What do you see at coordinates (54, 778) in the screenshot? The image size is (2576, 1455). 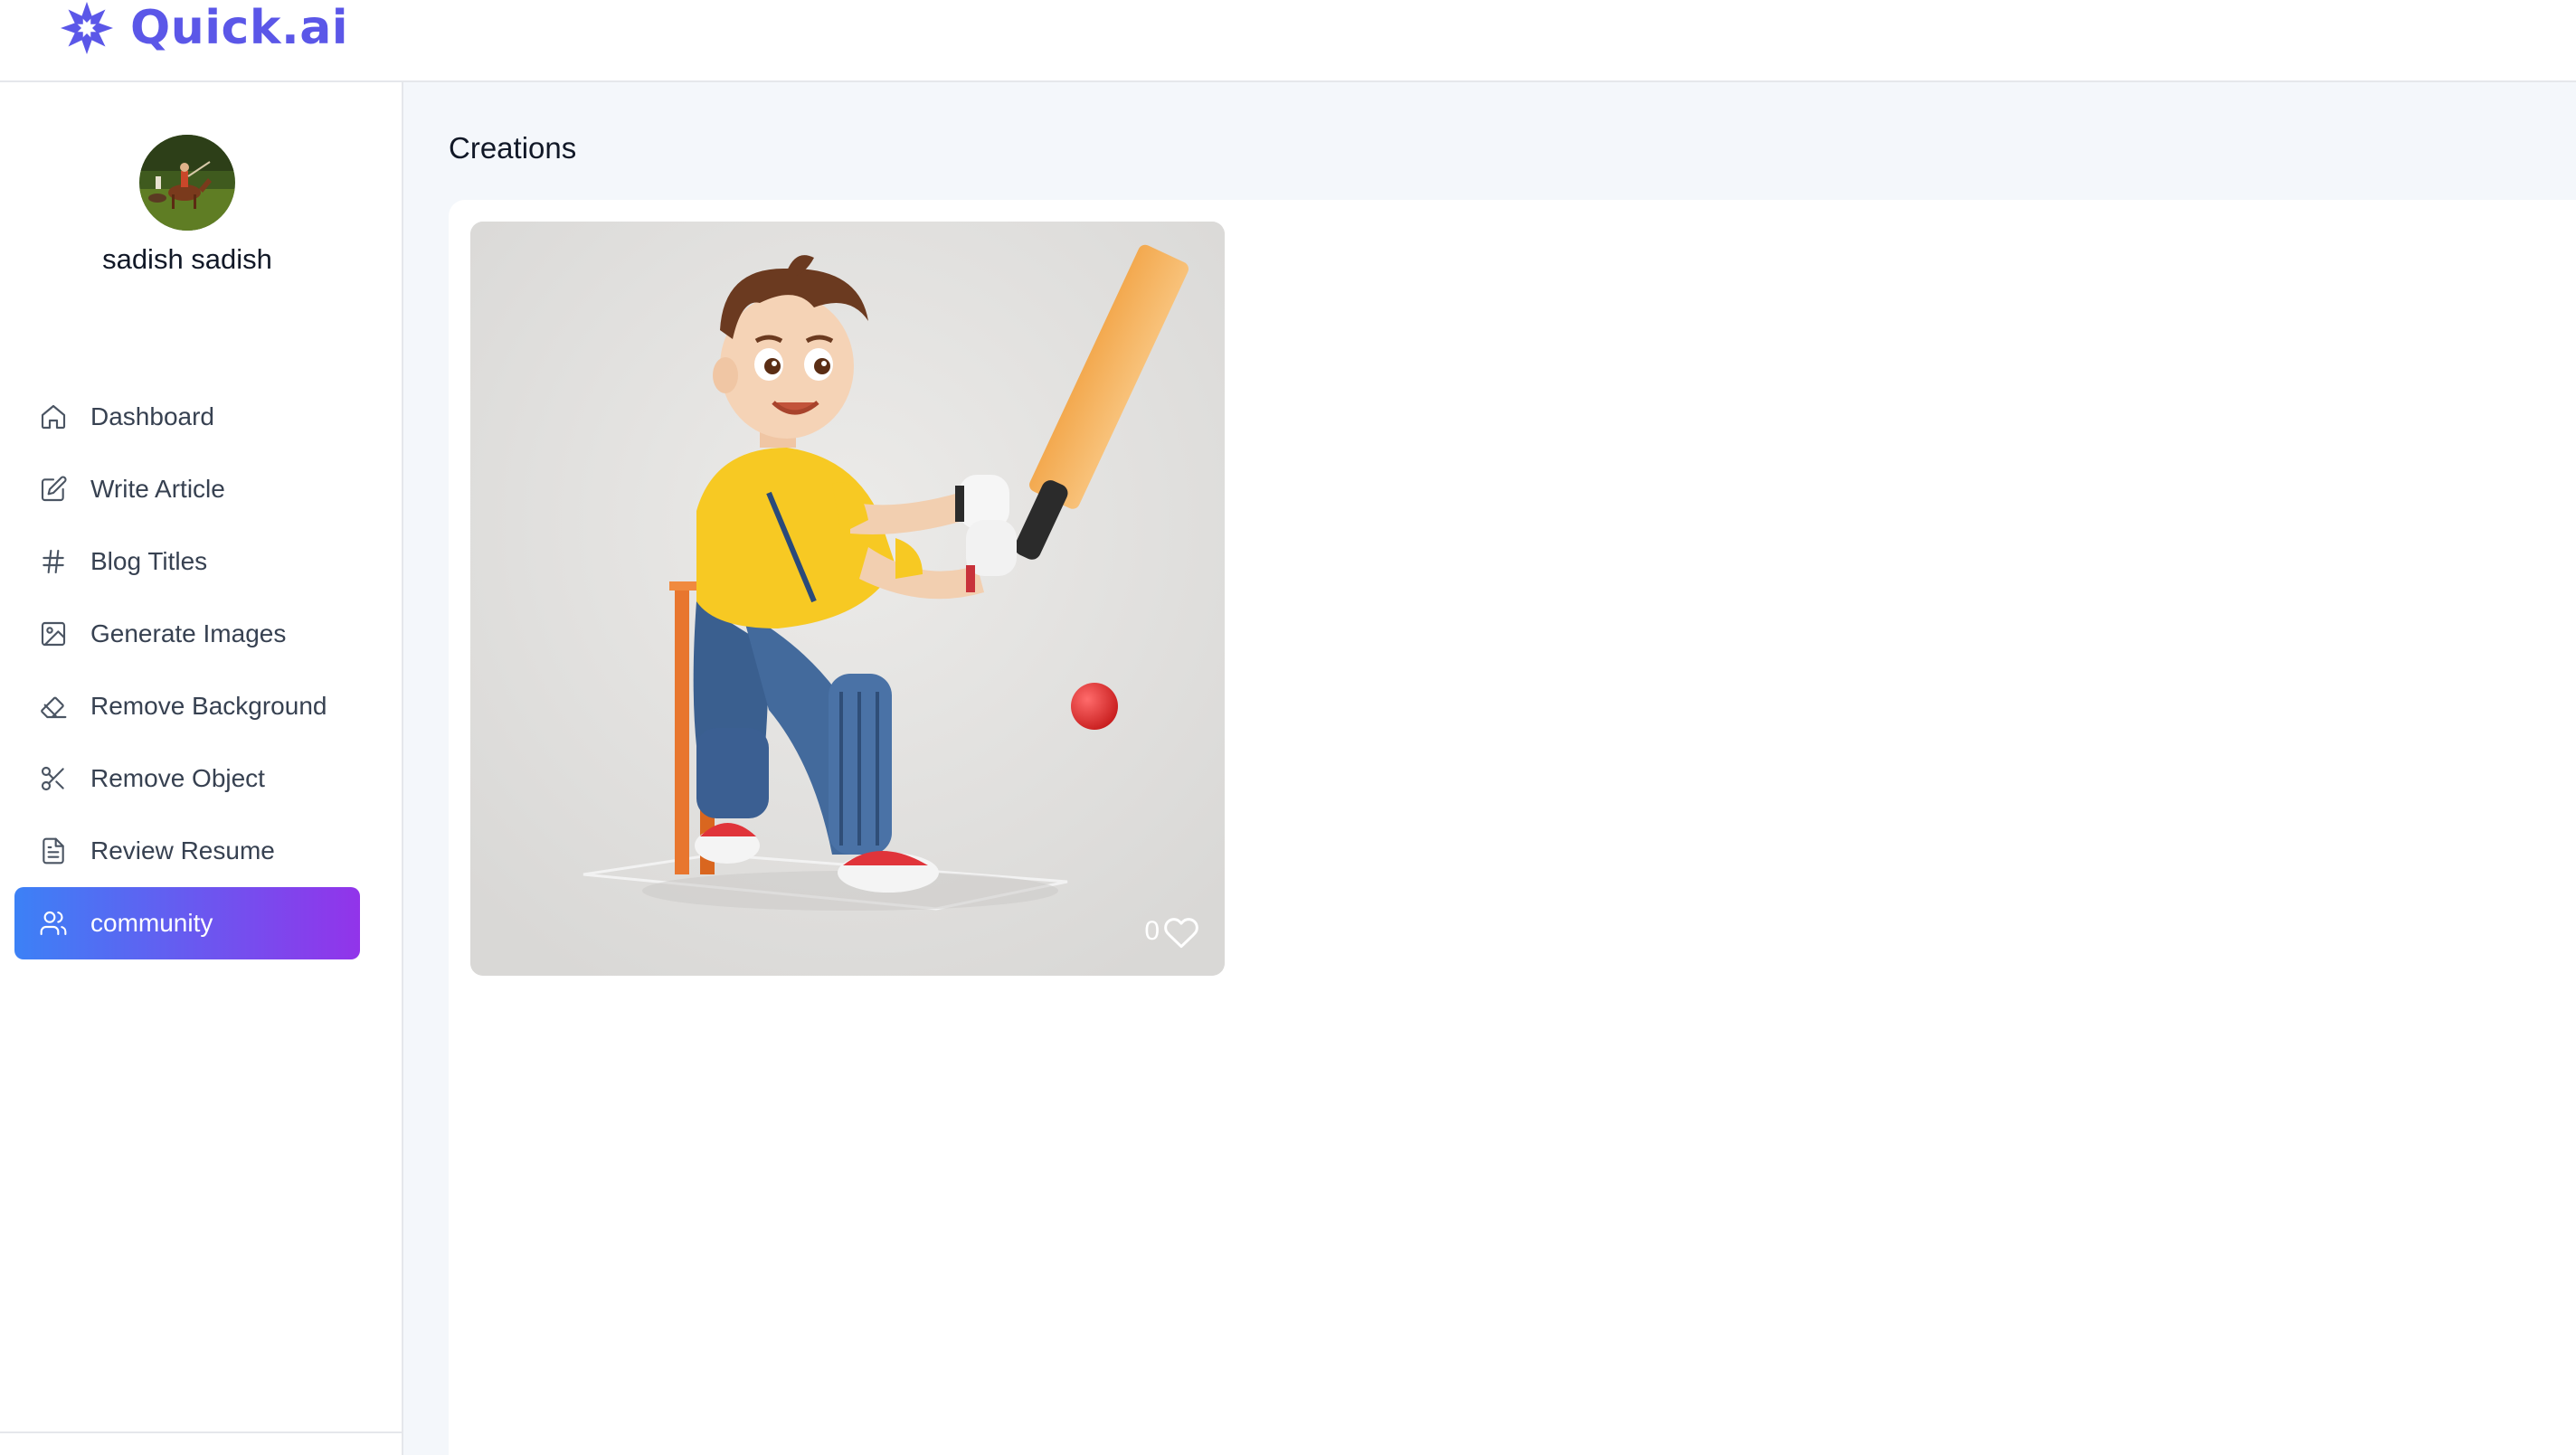 I see `scissors-icon` at bounding box center [54, 778].